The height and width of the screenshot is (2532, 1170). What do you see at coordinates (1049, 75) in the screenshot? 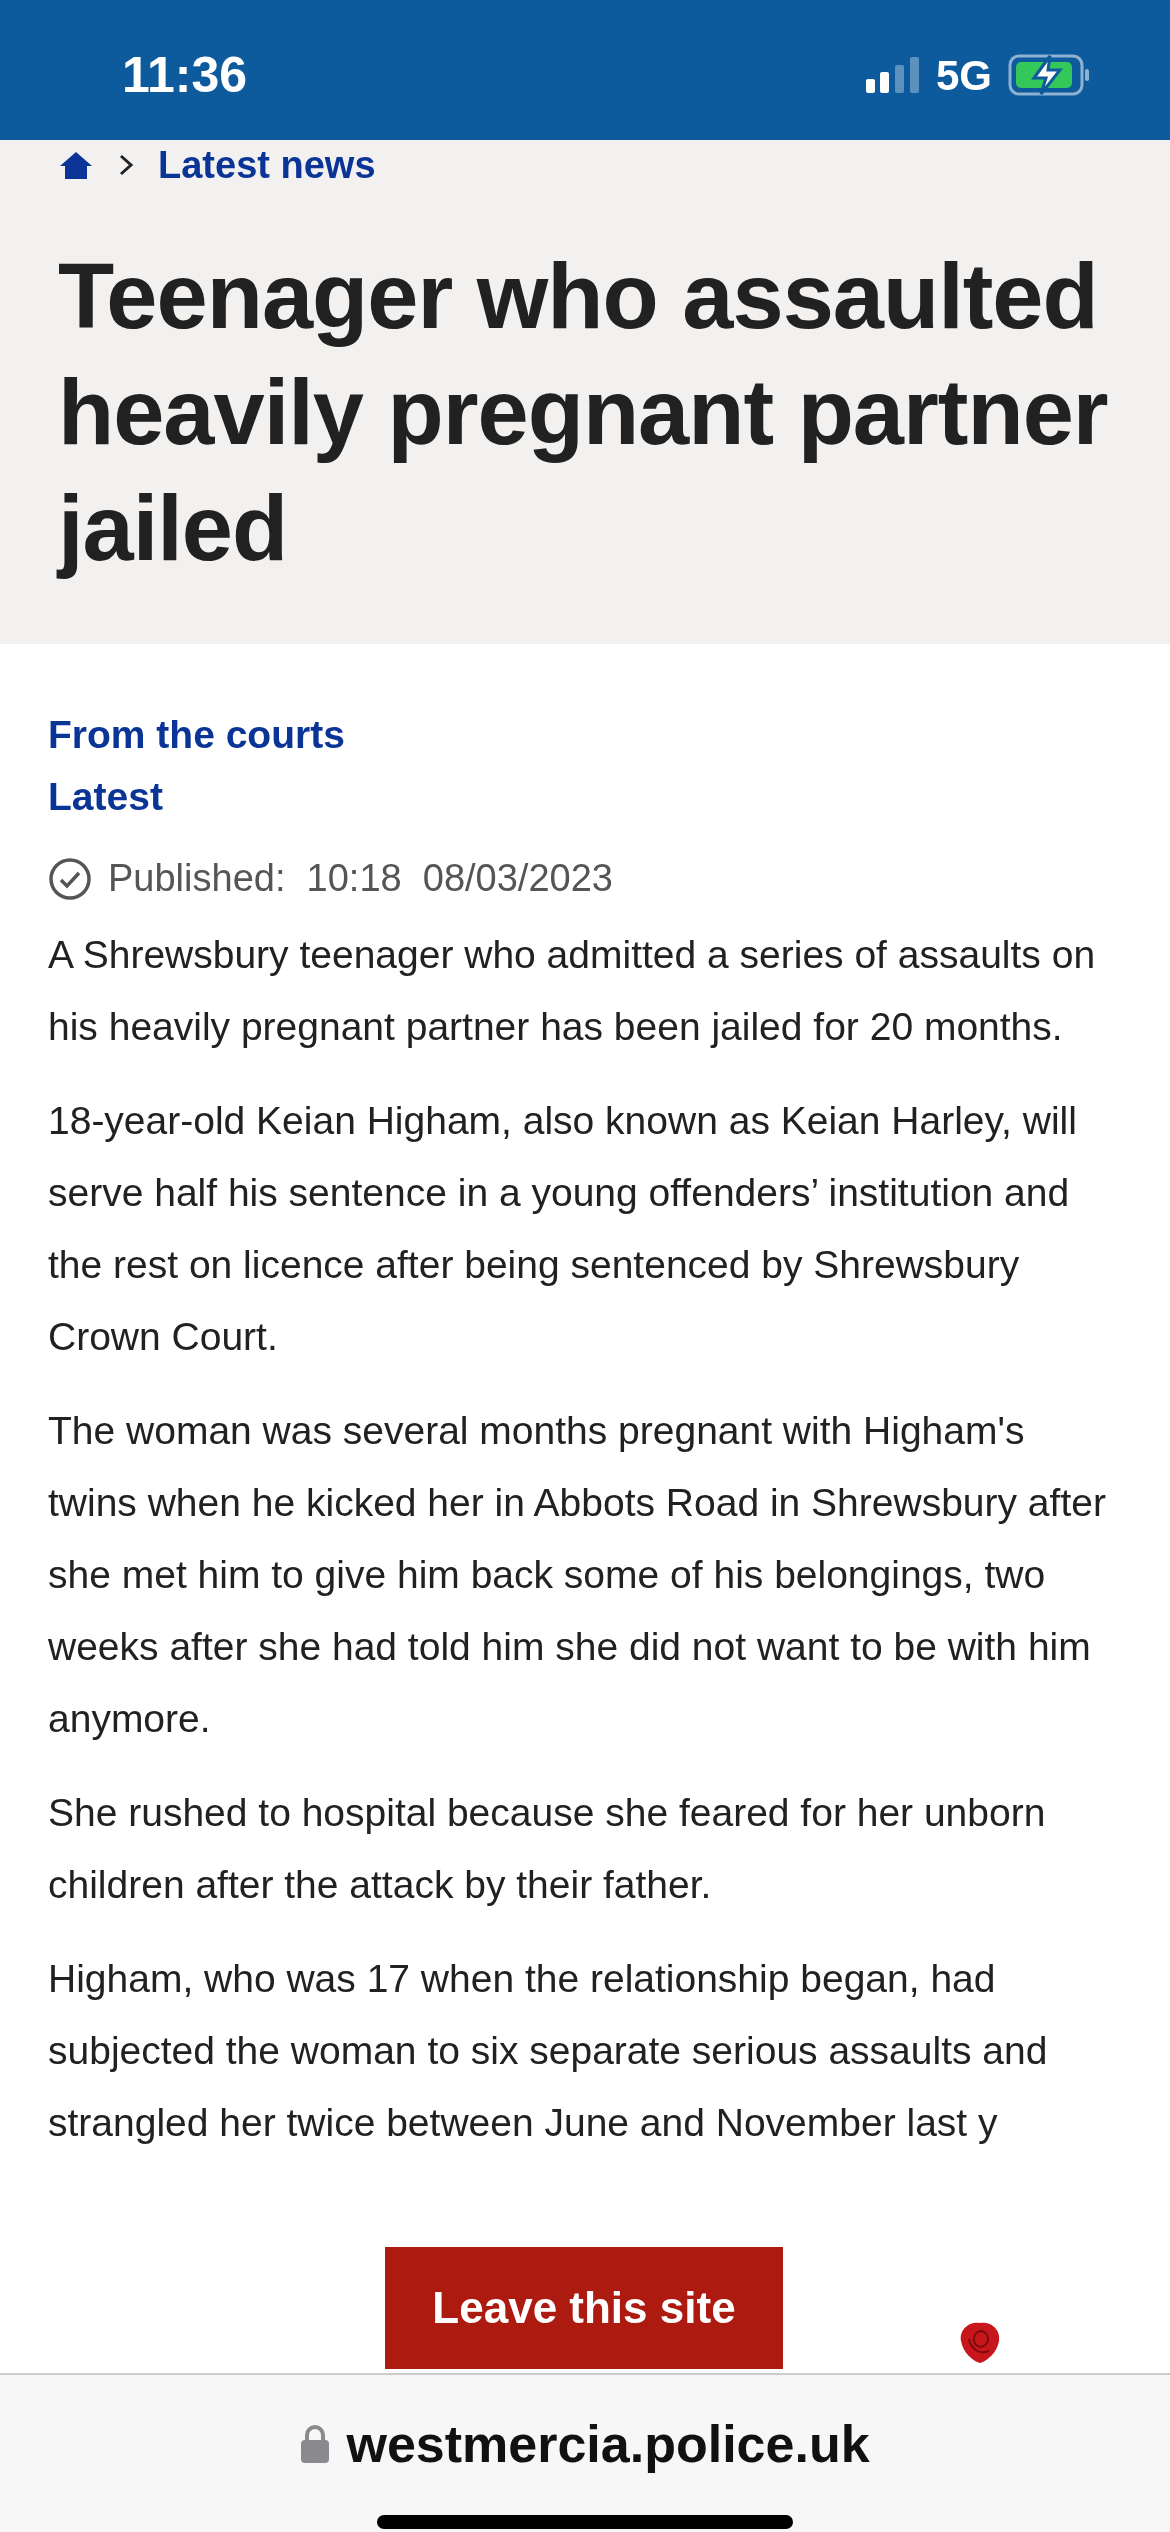
I see `battery-icon` at bounding box center [1049, 75].